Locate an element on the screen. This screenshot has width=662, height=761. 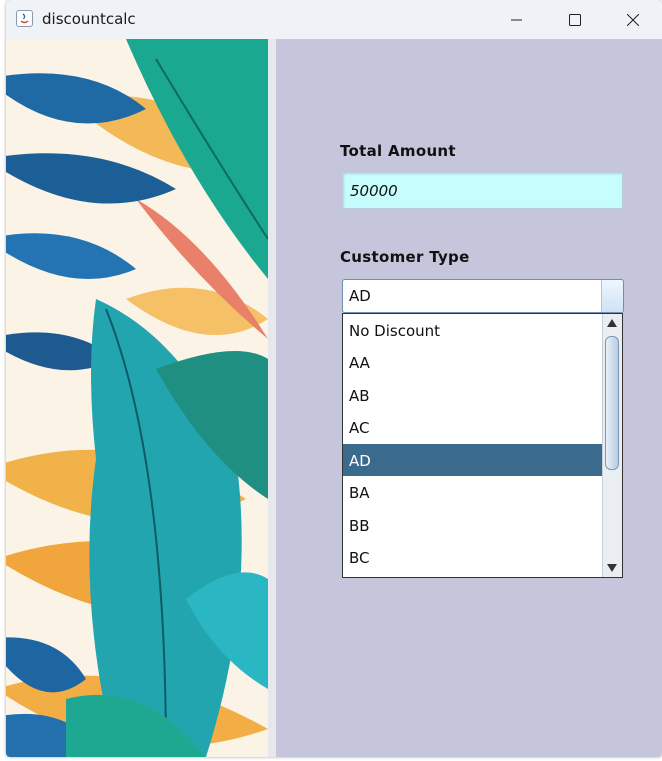
dropdown-scrollbar is located at coordinates (612, 445).